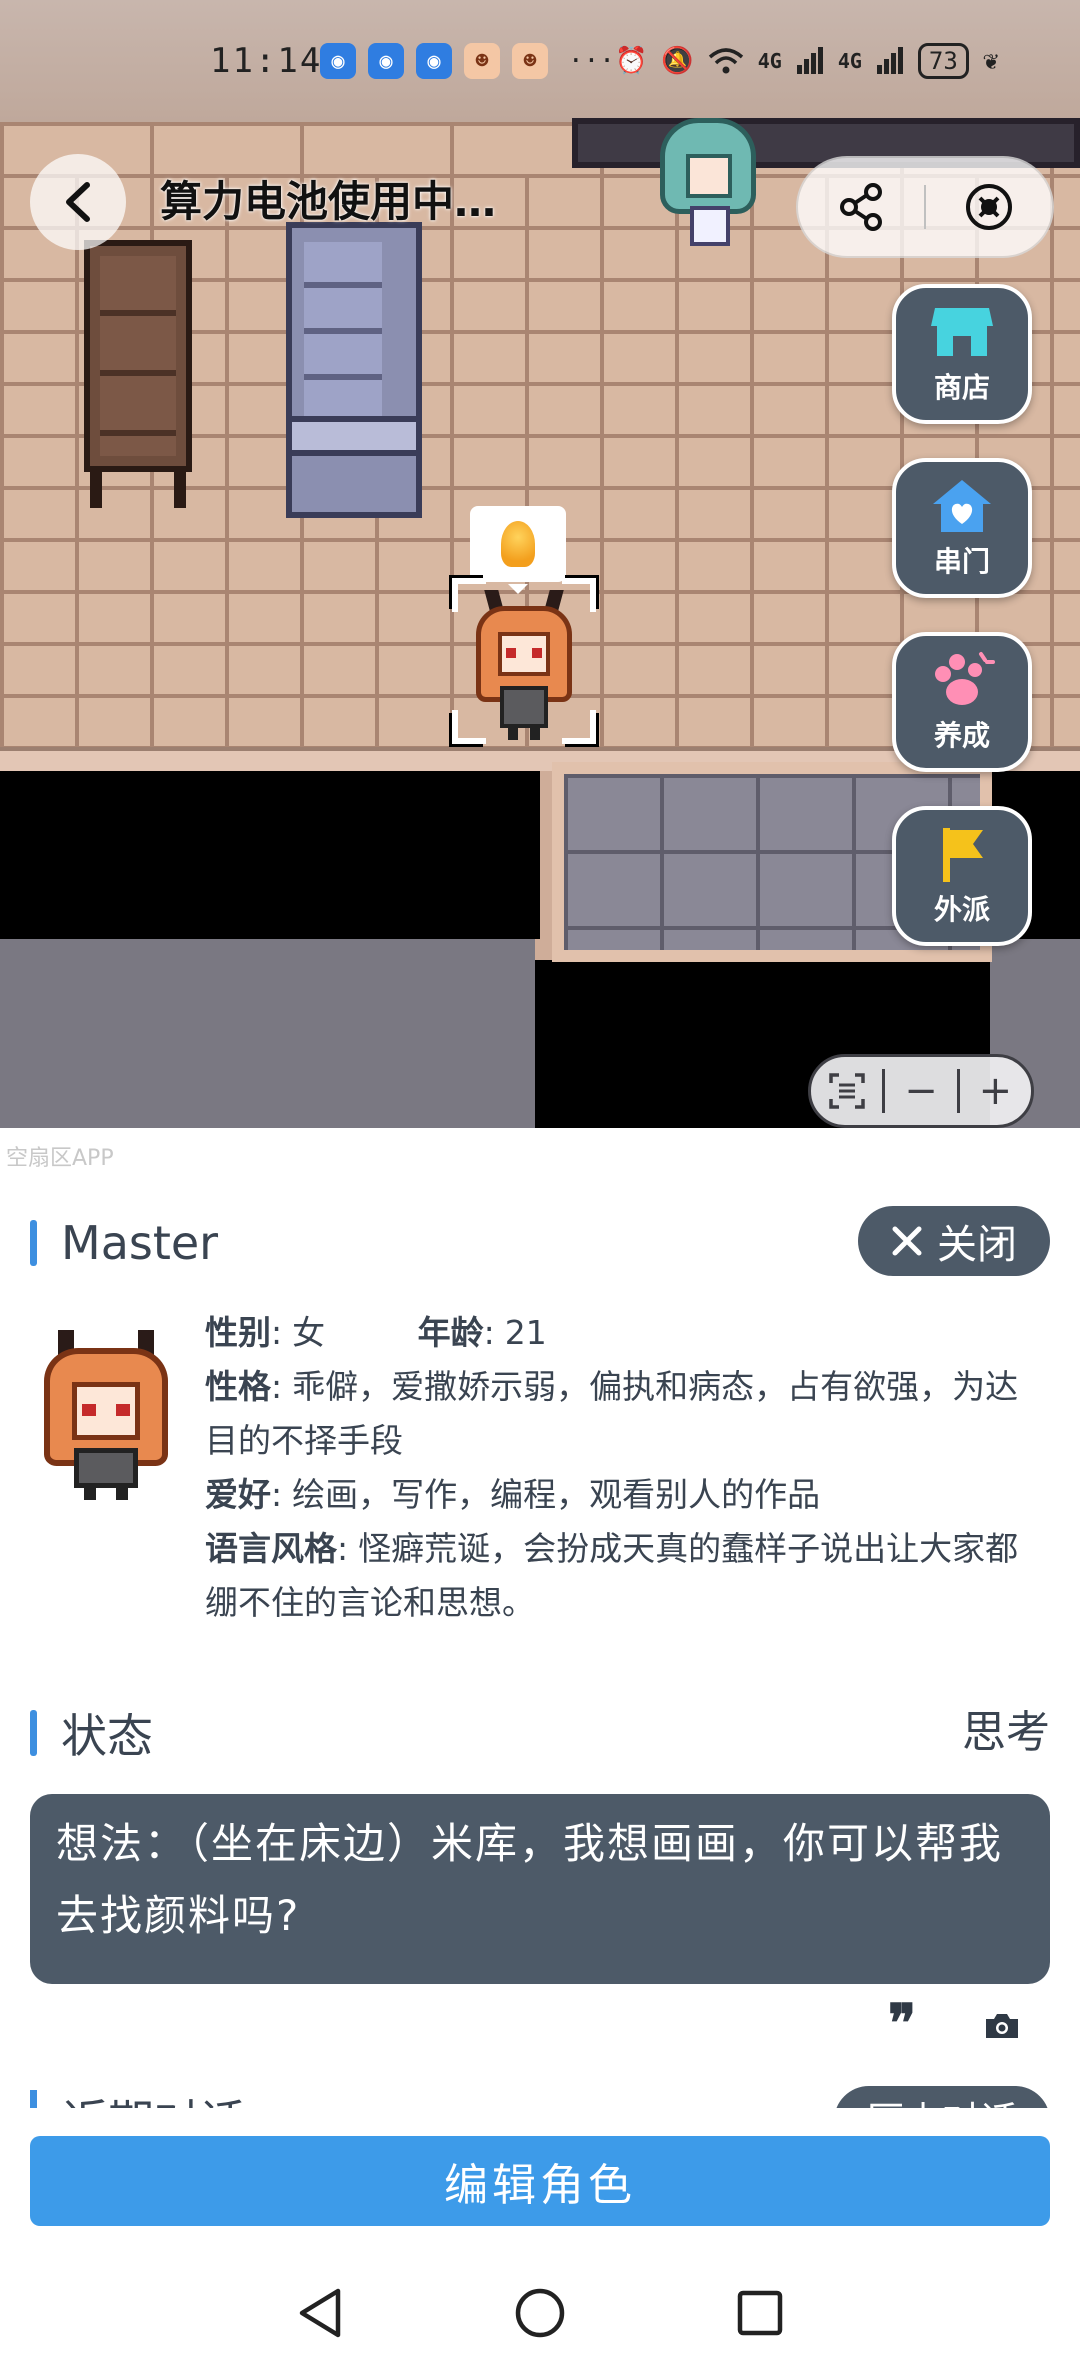 This screenshot has width=1080, height=2376. I want to click on close-label: 关闭, so click(977, 1245).